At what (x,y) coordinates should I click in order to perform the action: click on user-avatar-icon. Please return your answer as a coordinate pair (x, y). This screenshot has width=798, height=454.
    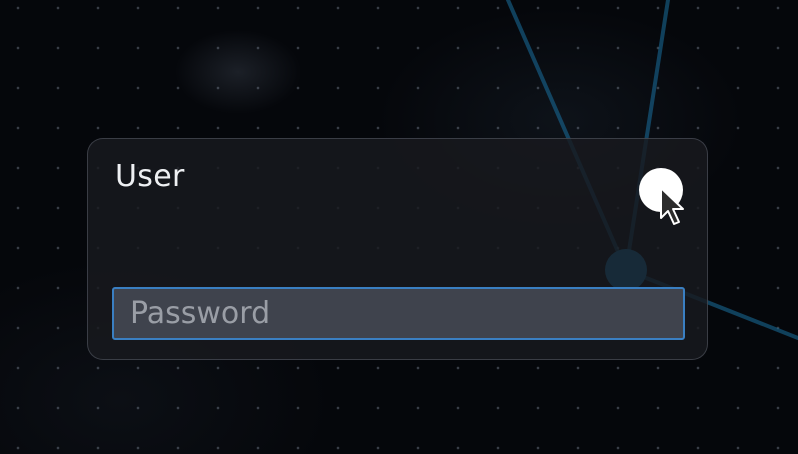
    Looking at the image, I should click on (661, 190).